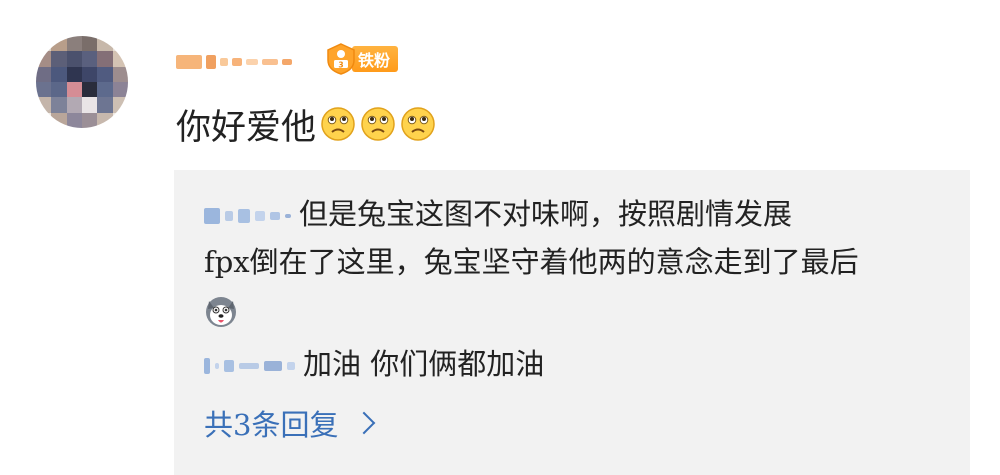 The image size is (1000, 475). What do you see at coordinates (364, 423) in the screenshot?
I see `chevron-right-icon` at bounding box center [364, 423].